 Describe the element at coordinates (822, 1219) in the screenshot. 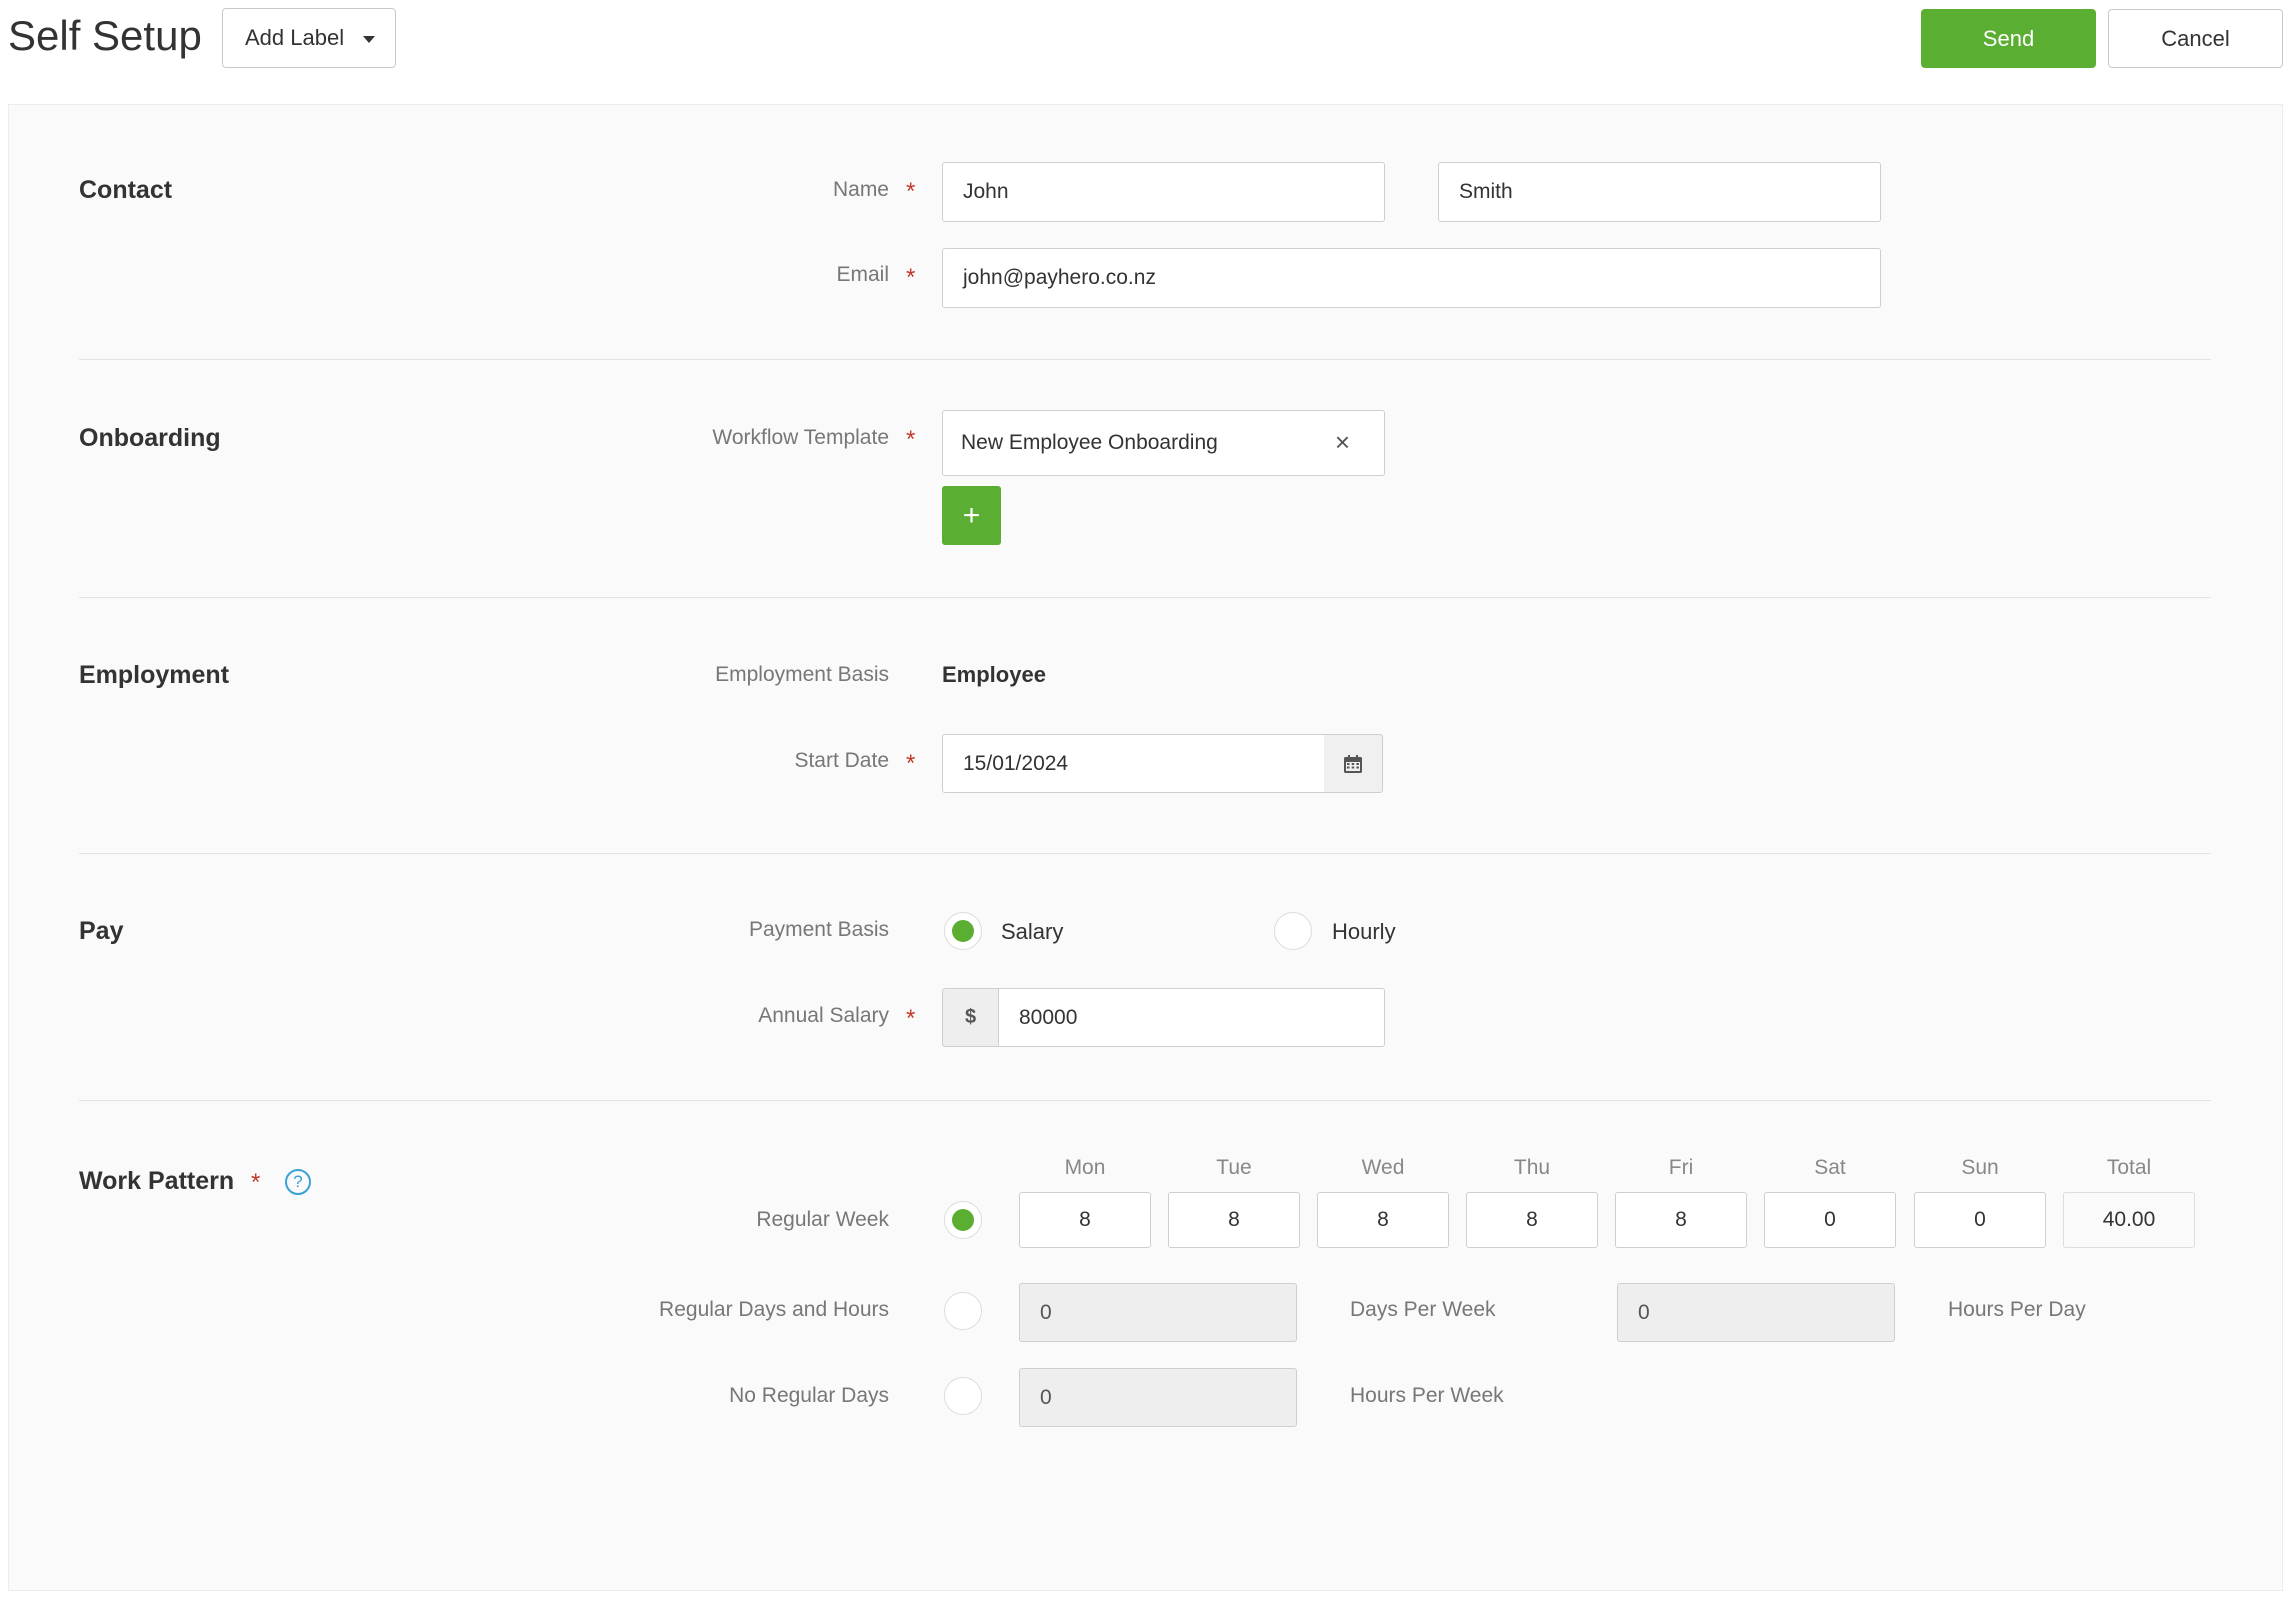

I see `regular-week-label: Regular Week` at that location.